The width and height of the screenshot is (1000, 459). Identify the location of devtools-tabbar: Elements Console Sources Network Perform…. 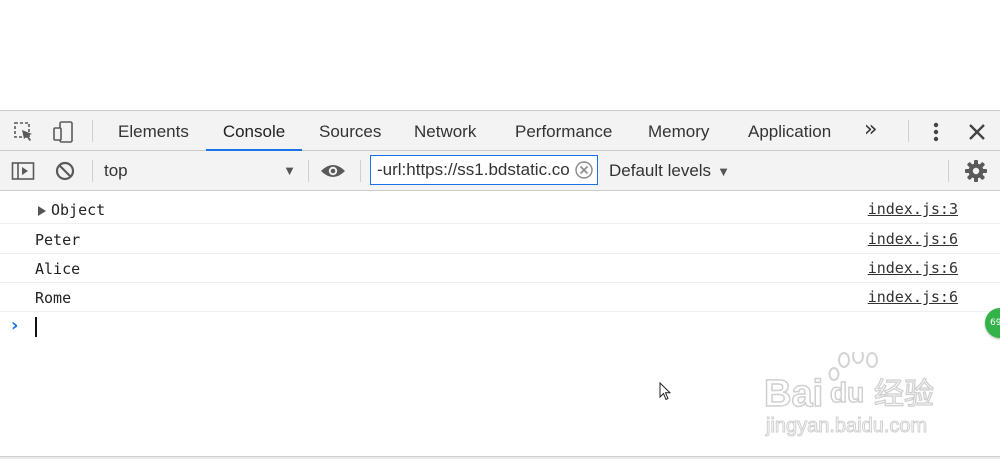
(500, 131).